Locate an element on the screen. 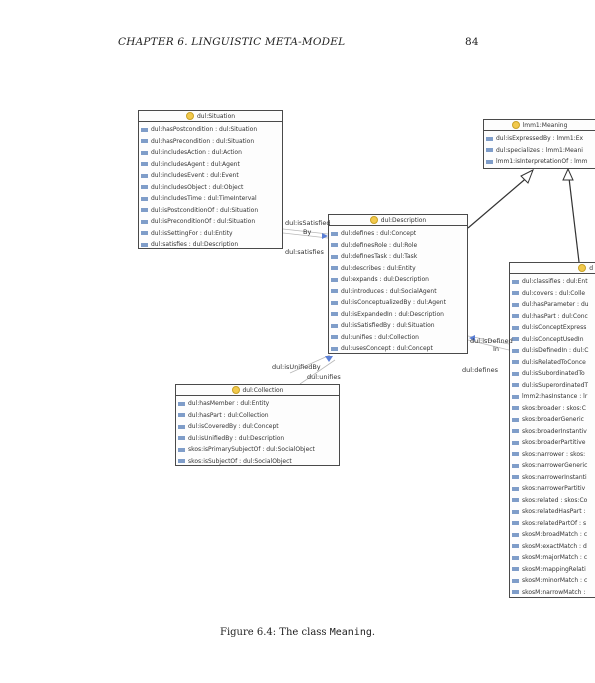  attribute-text: dul:includesTime : dul:TimeInterval is located at coordinates (204, 199).